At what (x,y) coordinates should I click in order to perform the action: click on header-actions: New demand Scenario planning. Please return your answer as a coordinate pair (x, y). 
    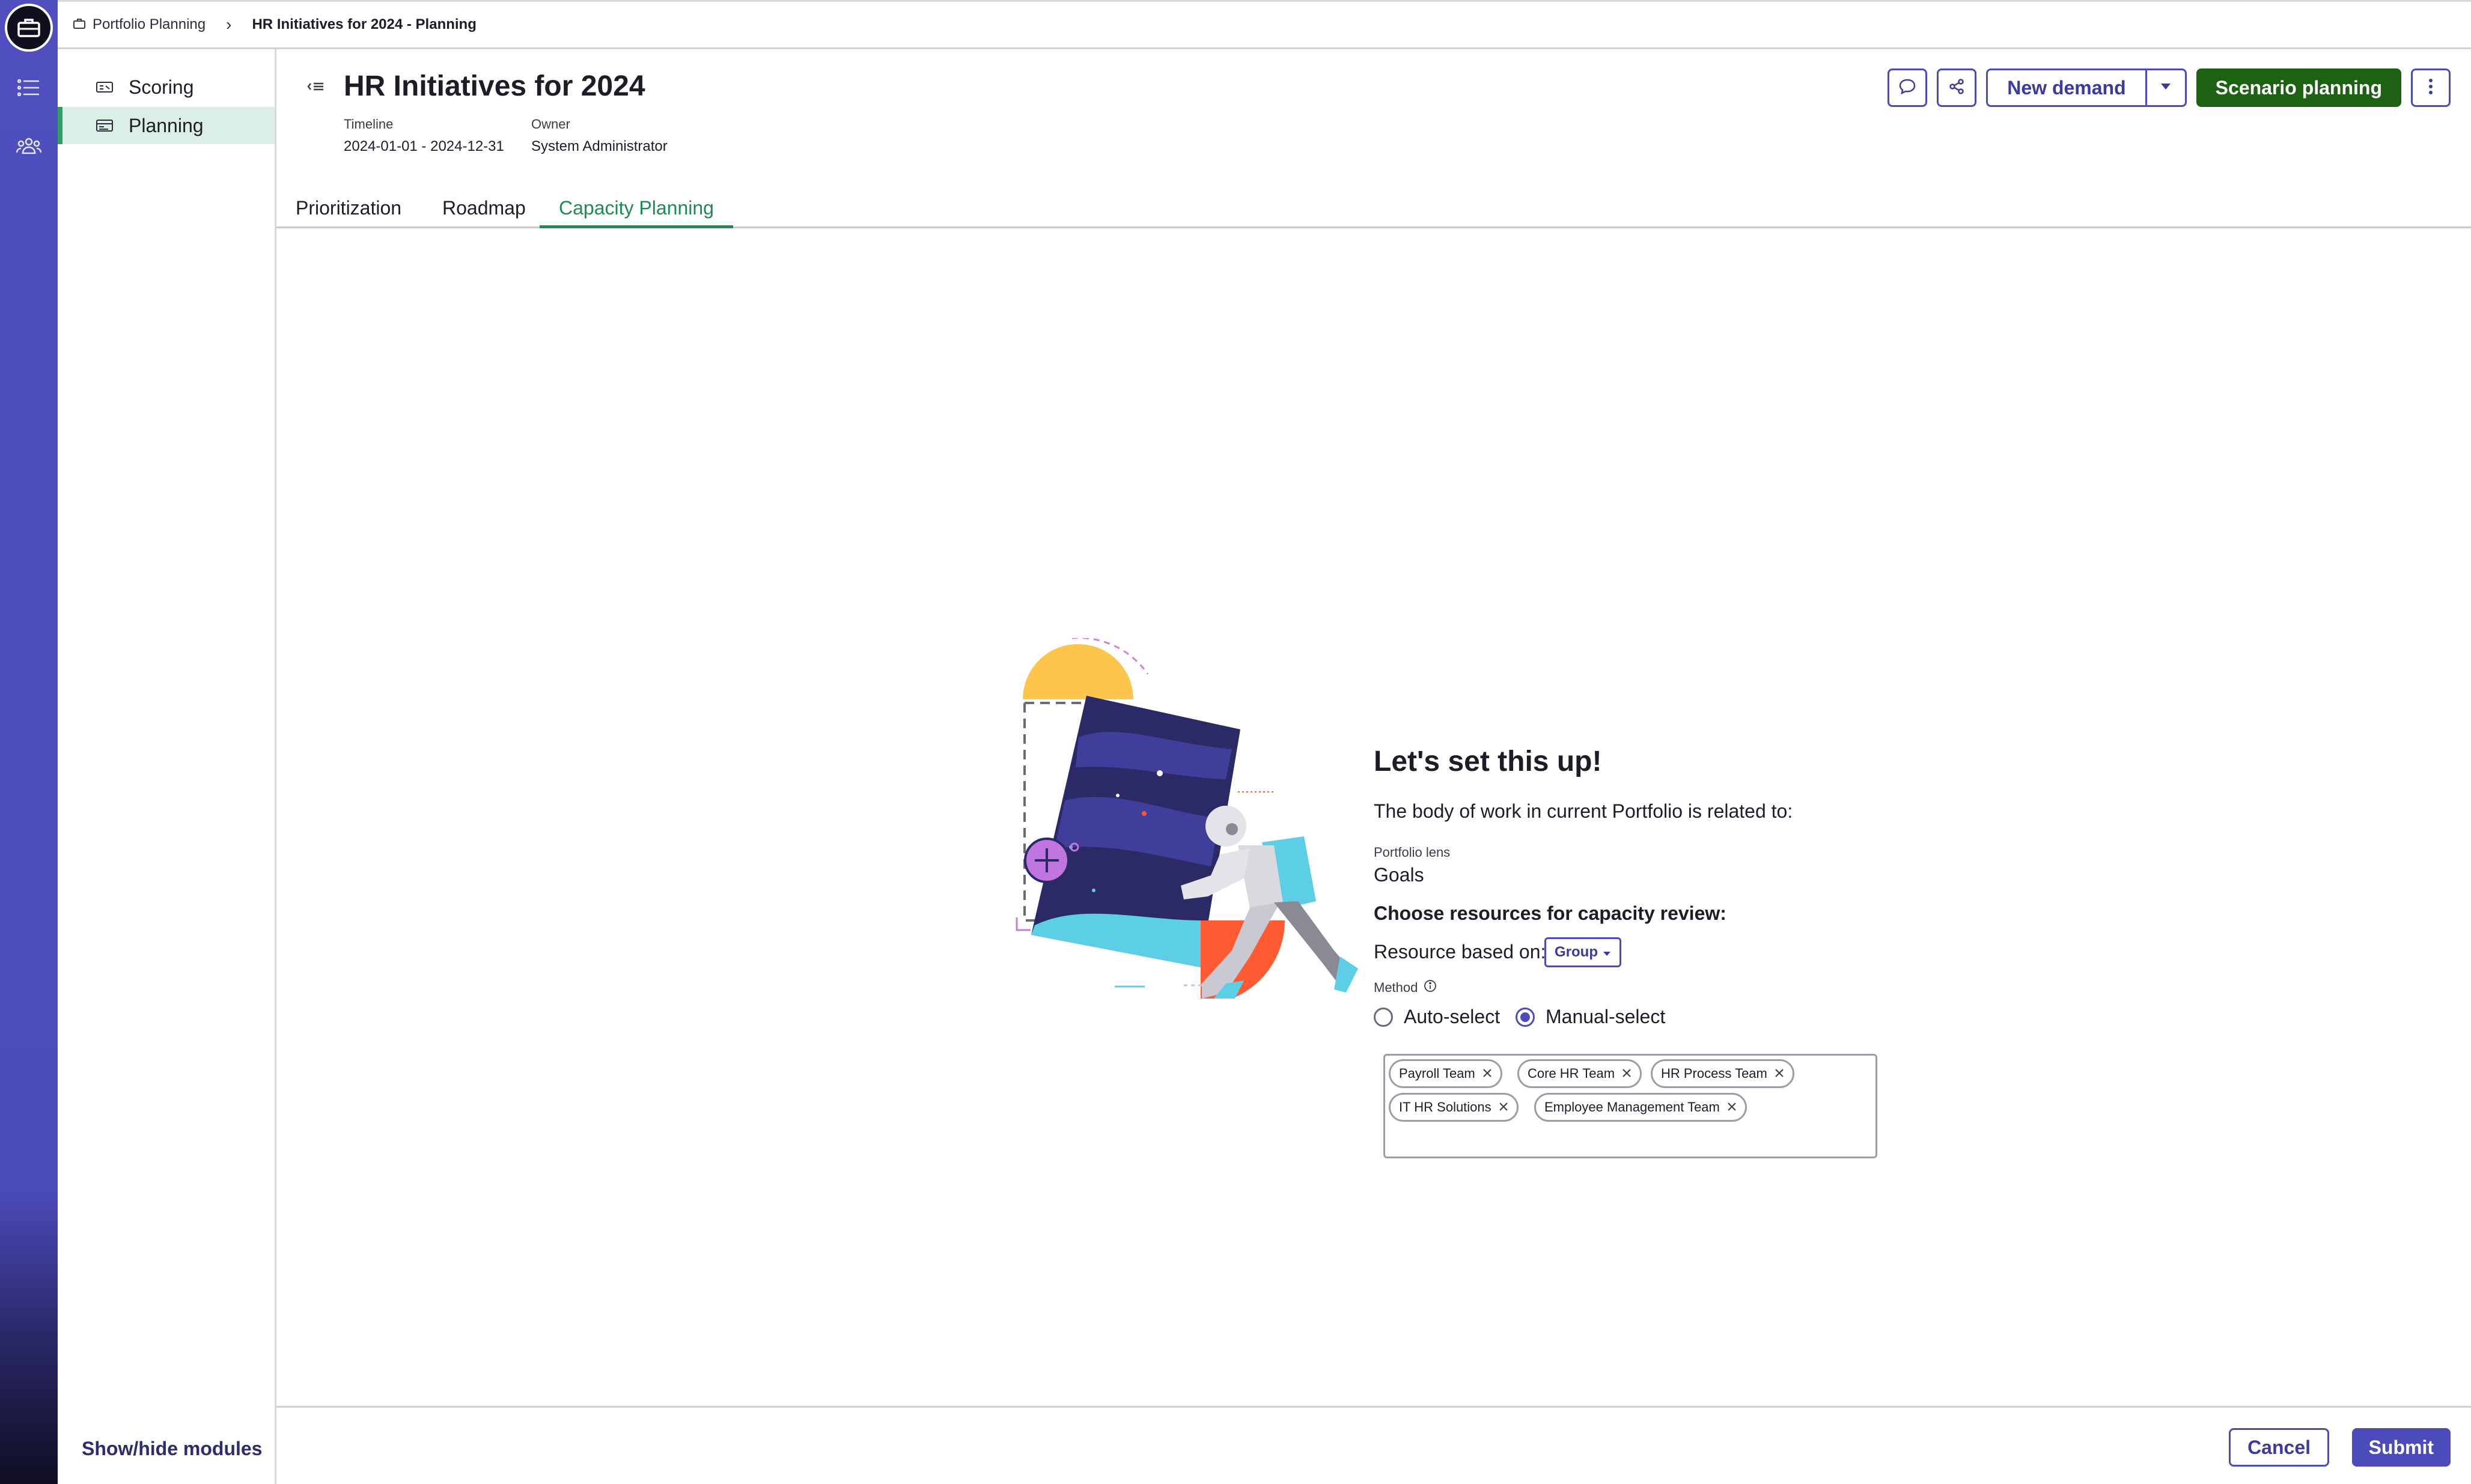
    Looking at the image, I should click on (2169, 87).